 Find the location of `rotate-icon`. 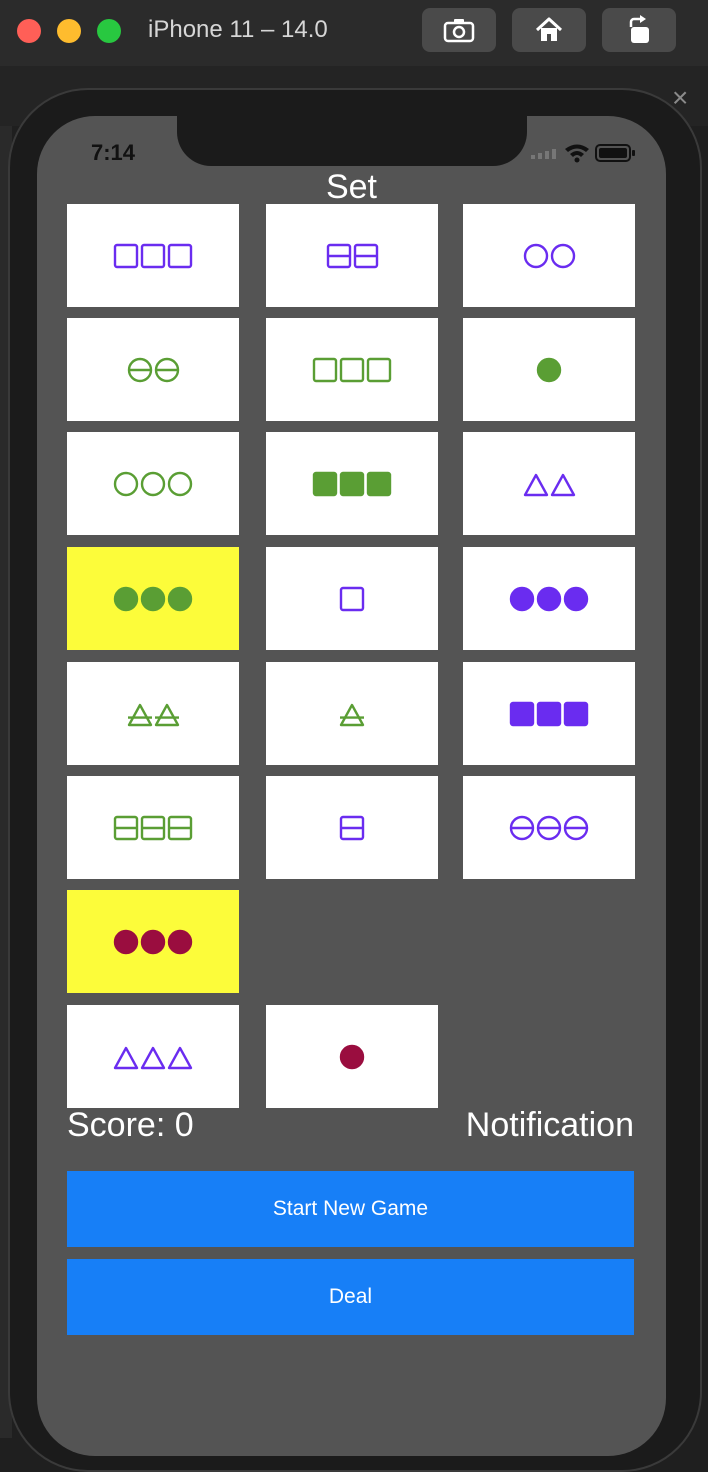

rotate-icon is located at coordinates (639, 29).